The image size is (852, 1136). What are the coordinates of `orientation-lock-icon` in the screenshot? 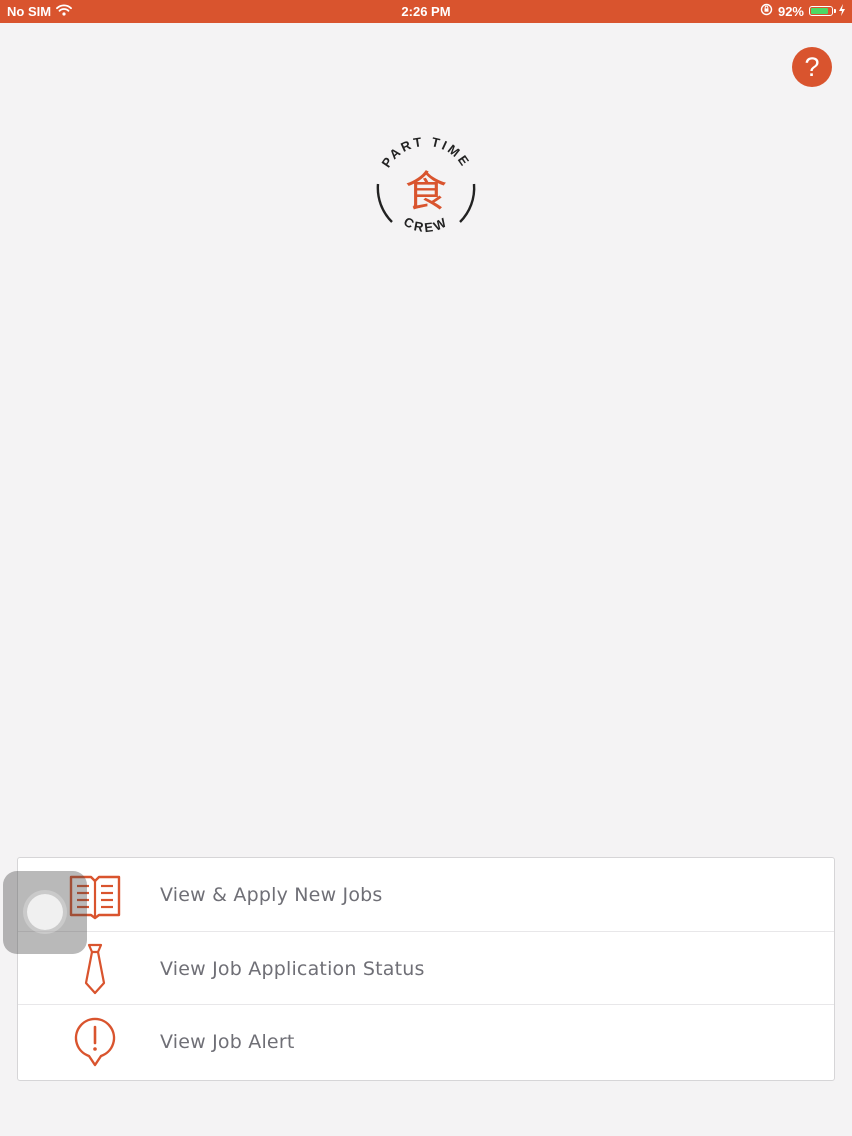 It's located at (766, 11).